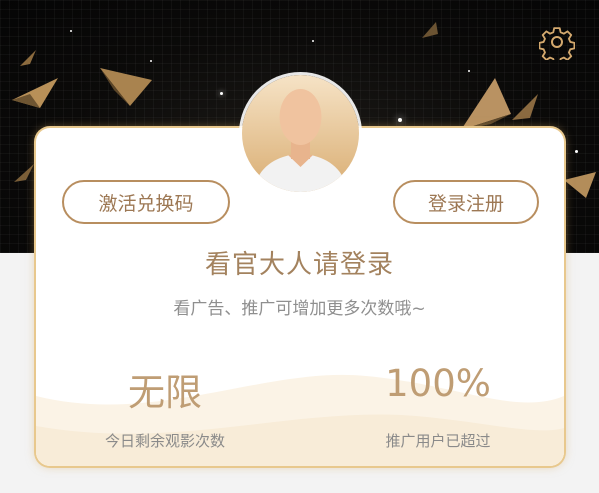  What do you see at coordinates (164, 441) in the screenshot?
I see `remaining-views-label: 今日剩余观影次数` at bounding box center [164, 441].